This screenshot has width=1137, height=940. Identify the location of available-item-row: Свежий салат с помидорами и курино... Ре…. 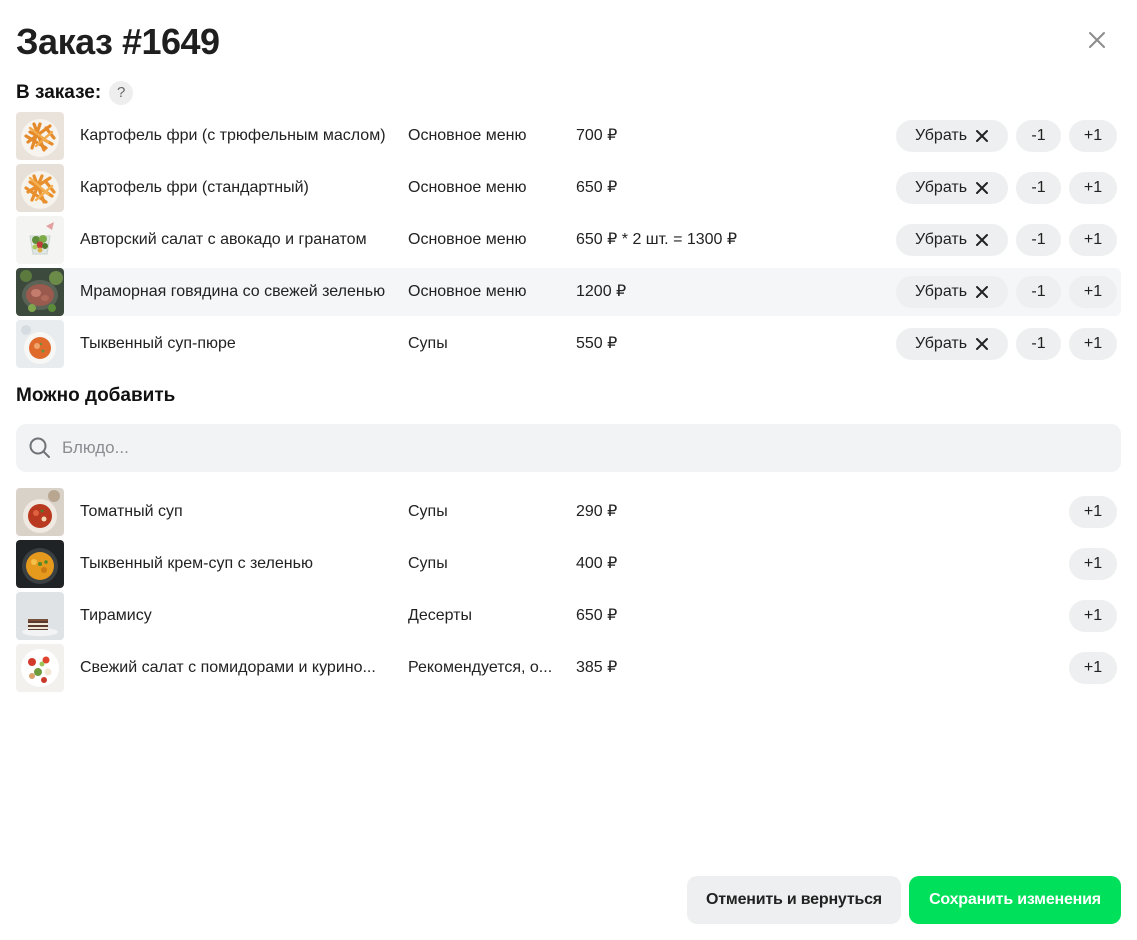
(568, 668).